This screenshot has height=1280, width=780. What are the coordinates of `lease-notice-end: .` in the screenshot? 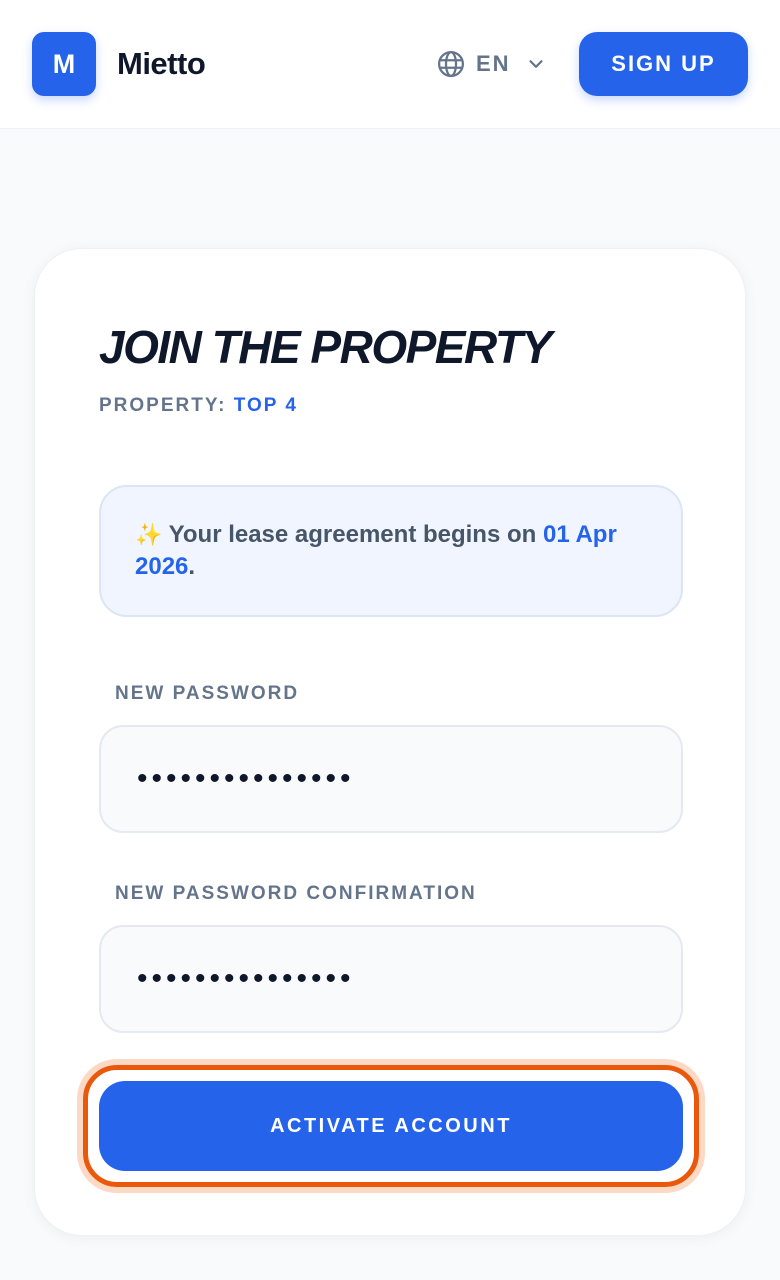 It's located at (192, 566).